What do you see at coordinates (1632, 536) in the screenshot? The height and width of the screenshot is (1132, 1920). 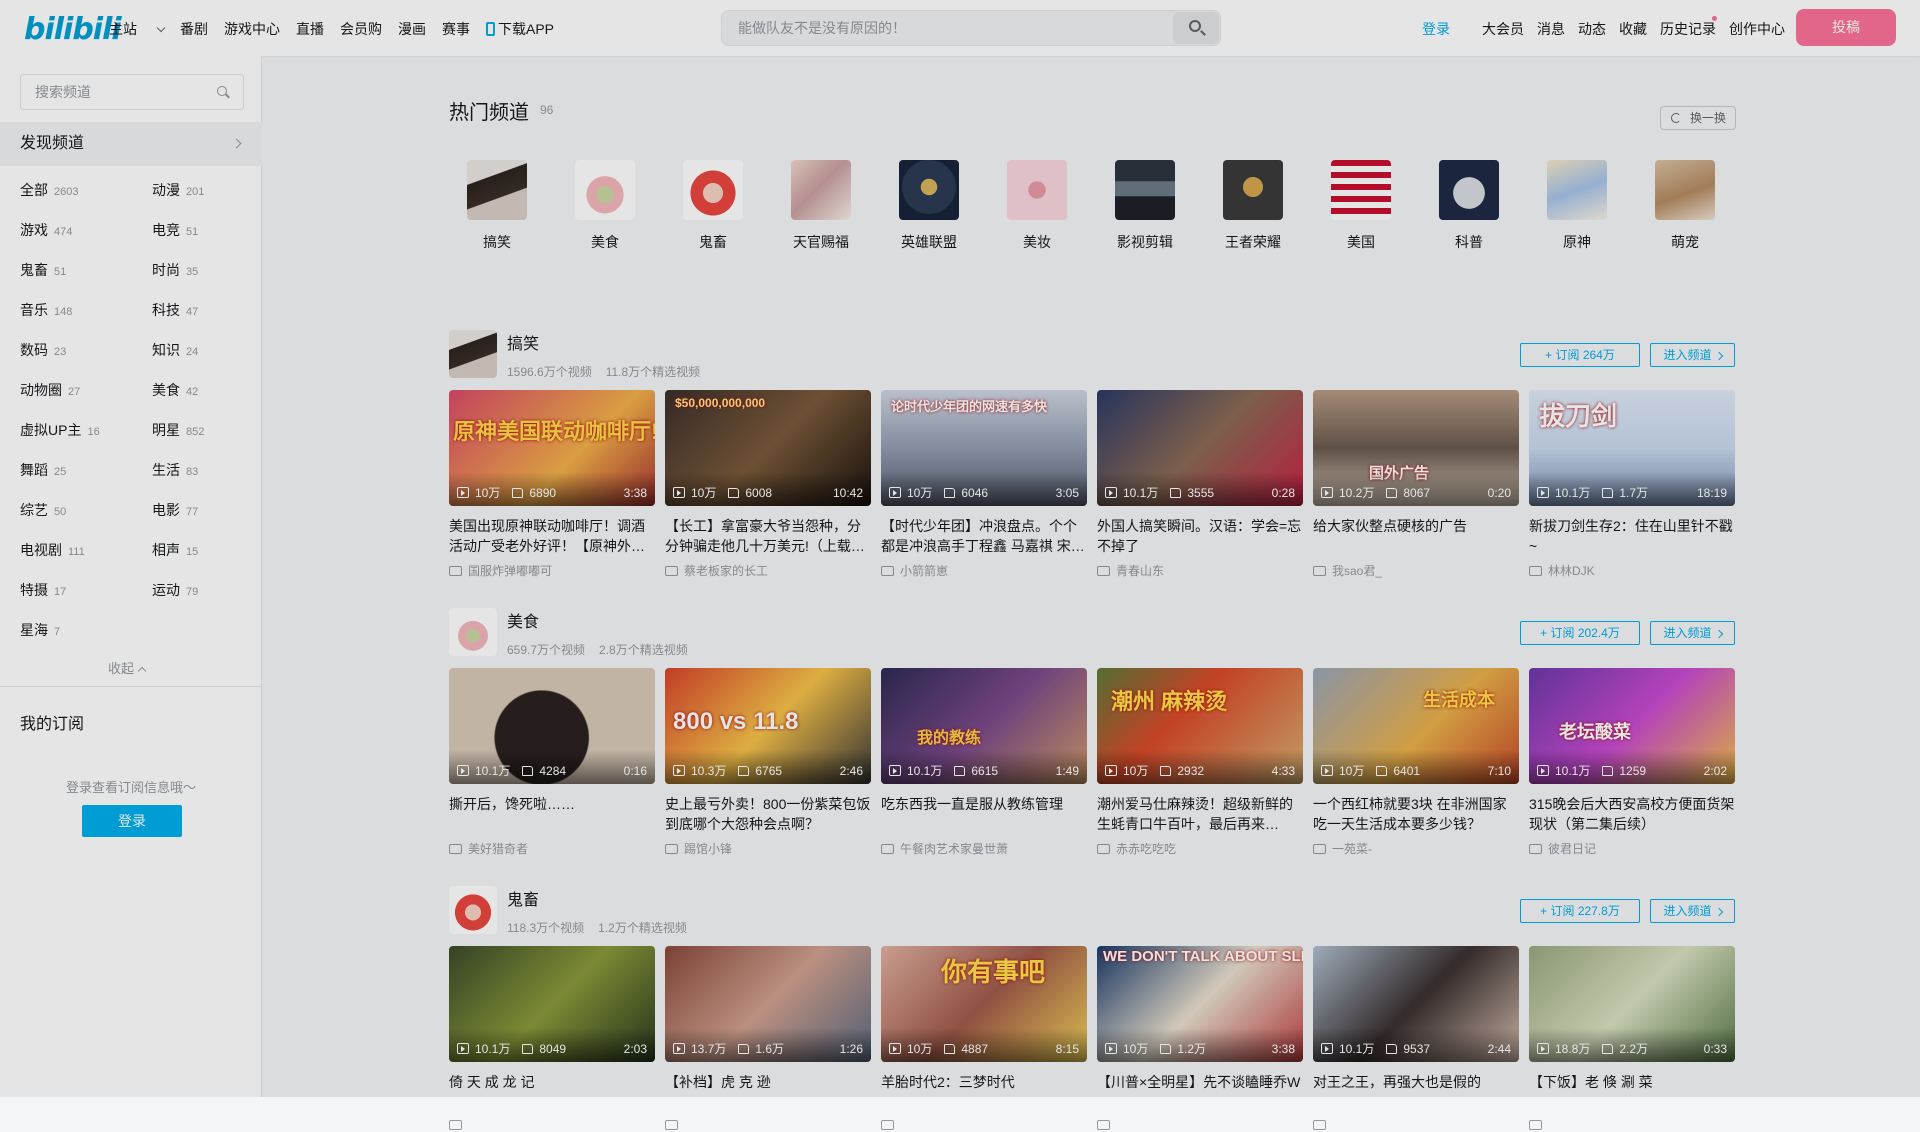 I see `video-title: 新拔刀剑生存2：住在山里针不戳~` at bounding box center [1632, 536].